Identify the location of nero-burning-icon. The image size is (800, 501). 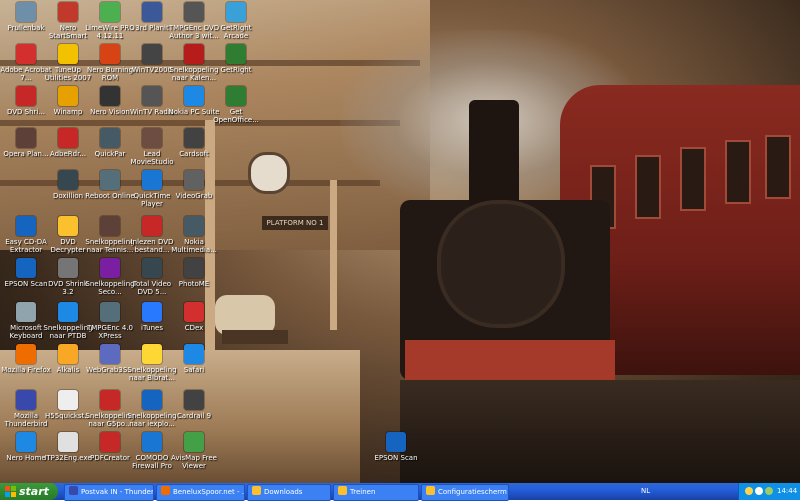
(110, 54).